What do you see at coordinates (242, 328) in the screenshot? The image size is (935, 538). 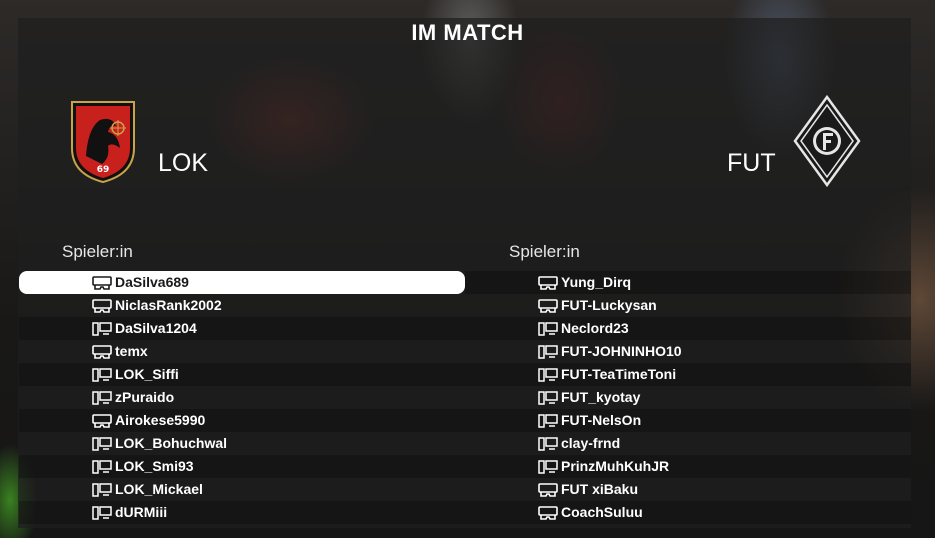 I see `home-player-row: DaSilva1204` at bounding box center [242, 328].